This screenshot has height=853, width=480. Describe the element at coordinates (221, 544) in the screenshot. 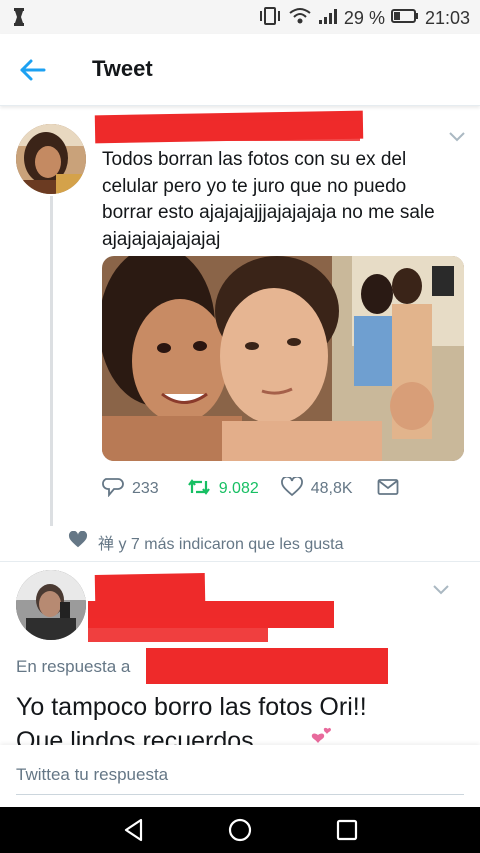

I see `liked-by-text: 禅 y 7 más indicaron que les gusta` at that location.